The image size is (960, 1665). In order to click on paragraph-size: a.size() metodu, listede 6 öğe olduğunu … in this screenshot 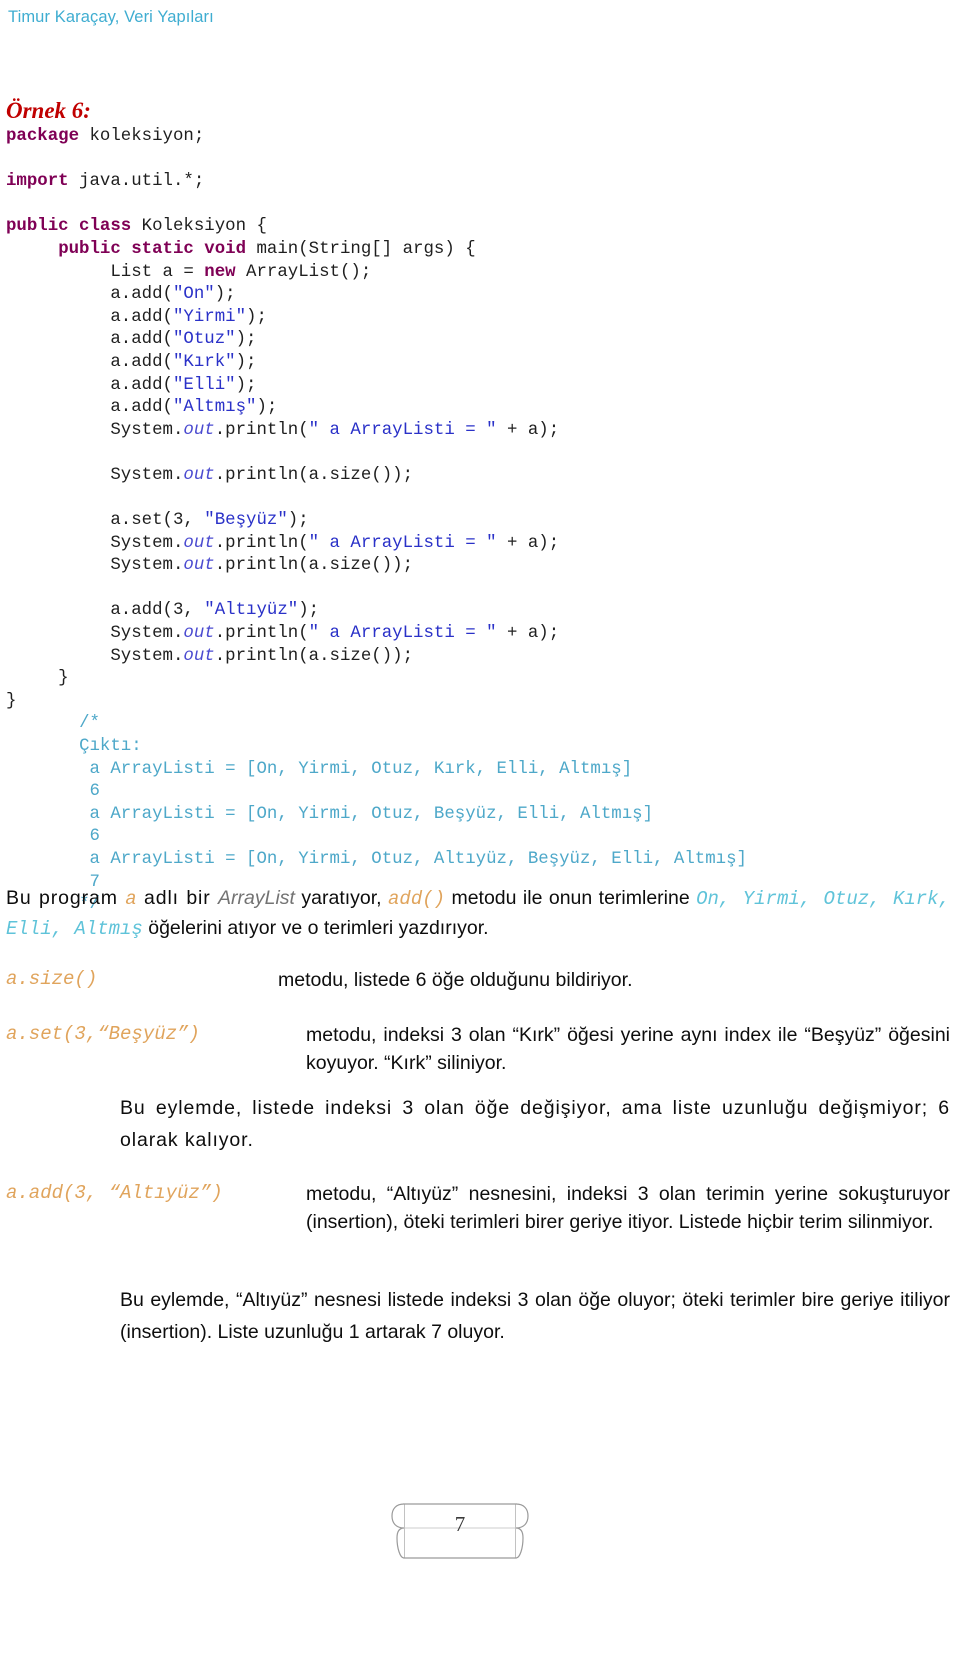, I will do `click(478, 980)`.